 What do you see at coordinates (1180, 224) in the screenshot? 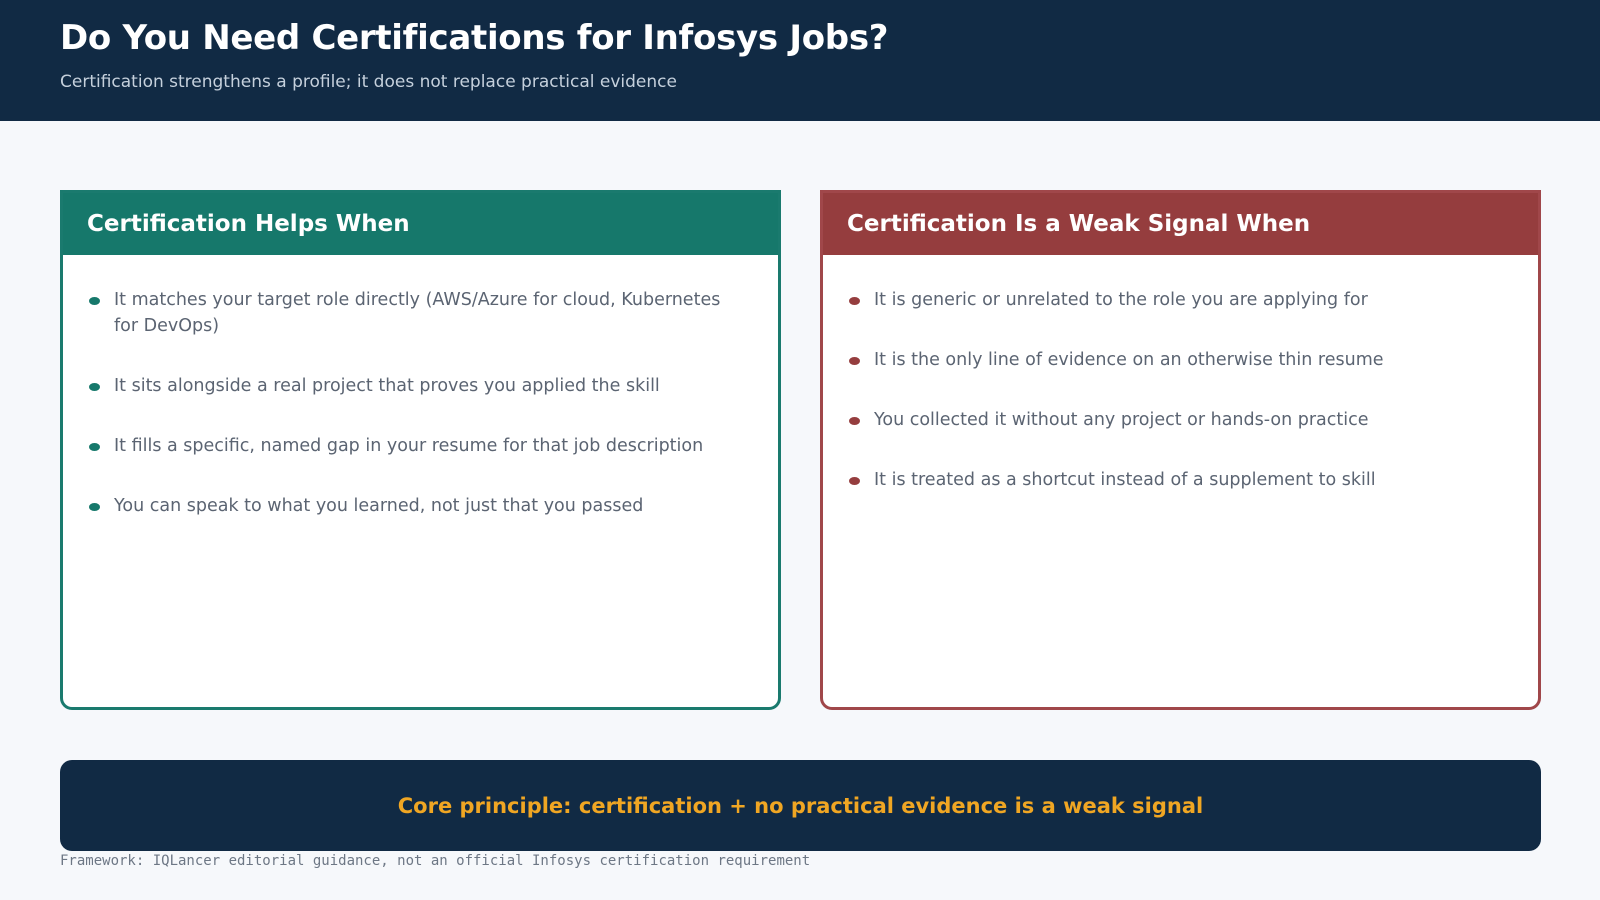
I see `weak-signal-card-heading: Certification Is a Weak Signal When` at bounding box center [1180, 224].